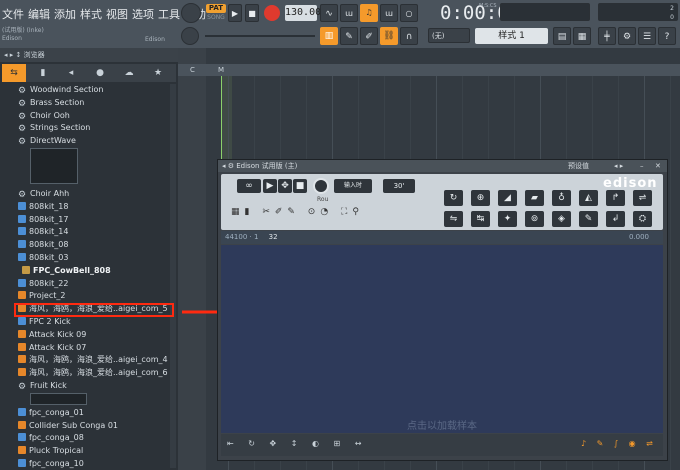 This screenshot has width=680, height=470. I want to click on edison-tool-button: ⇌, so click(642, 198).